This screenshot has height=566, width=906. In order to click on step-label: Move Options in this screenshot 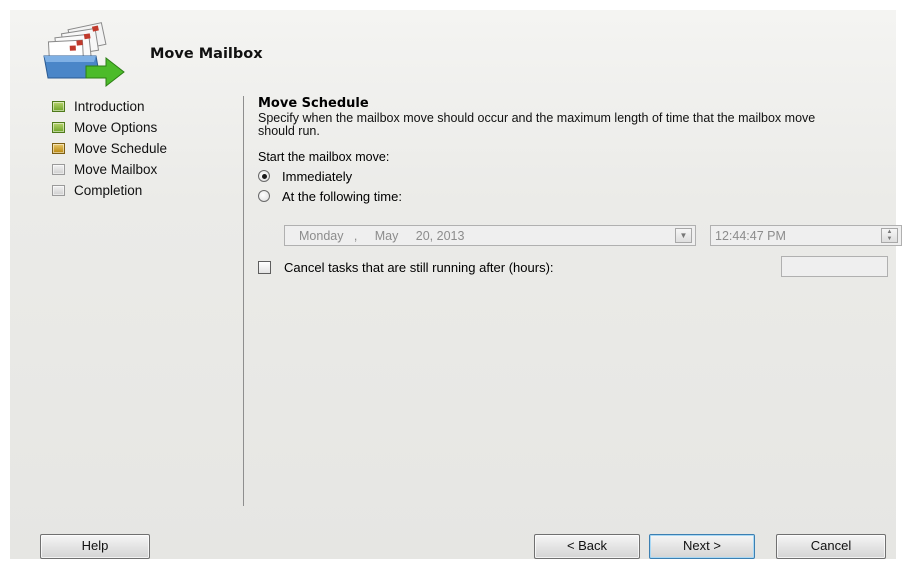, I will do `click(116, 127)`.